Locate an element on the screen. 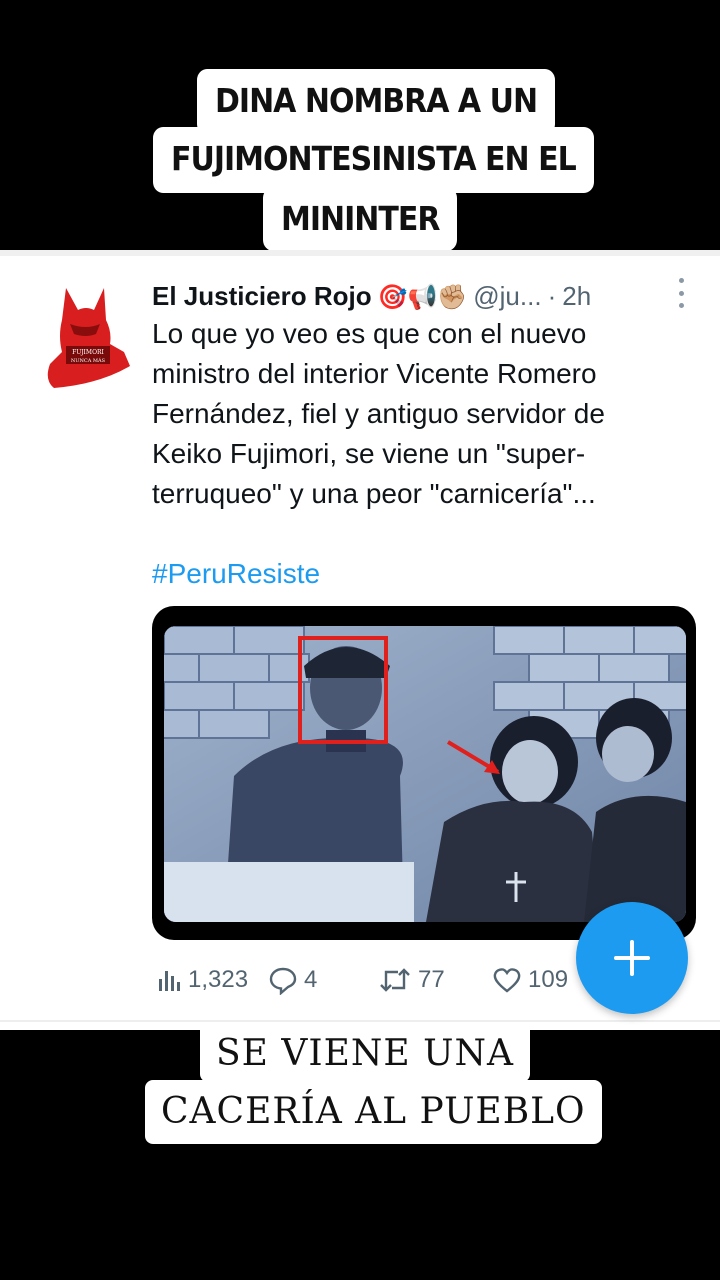 The image size is (720, 1280). compose-button is located at coordinates (632, 958).